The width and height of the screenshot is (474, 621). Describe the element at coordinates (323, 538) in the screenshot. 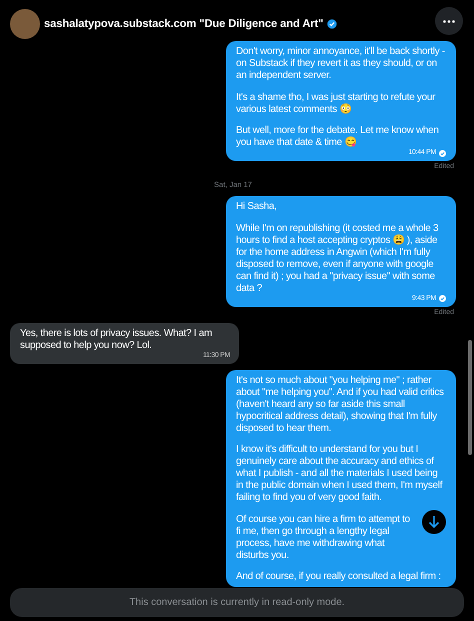

I see `message-text: Of course you can hire a firm to attempt to fi me, then go through a lengthy legal process, have me withdrawing what disturbs you.` at that location.